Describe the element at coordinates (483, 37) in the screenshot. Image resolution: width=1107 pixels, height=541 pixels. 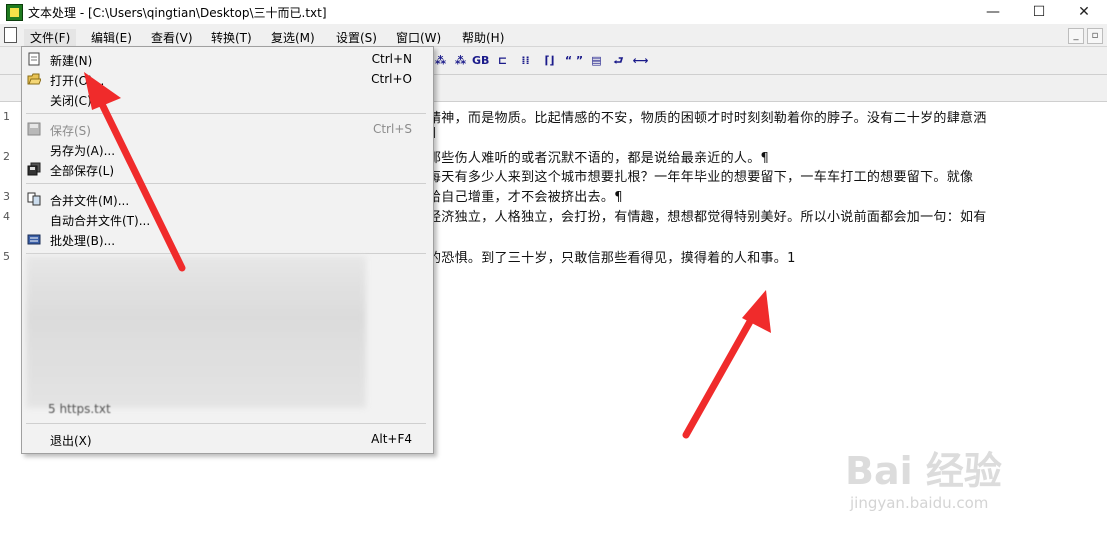
I see `menu-help: 帮助(H)` at that location.